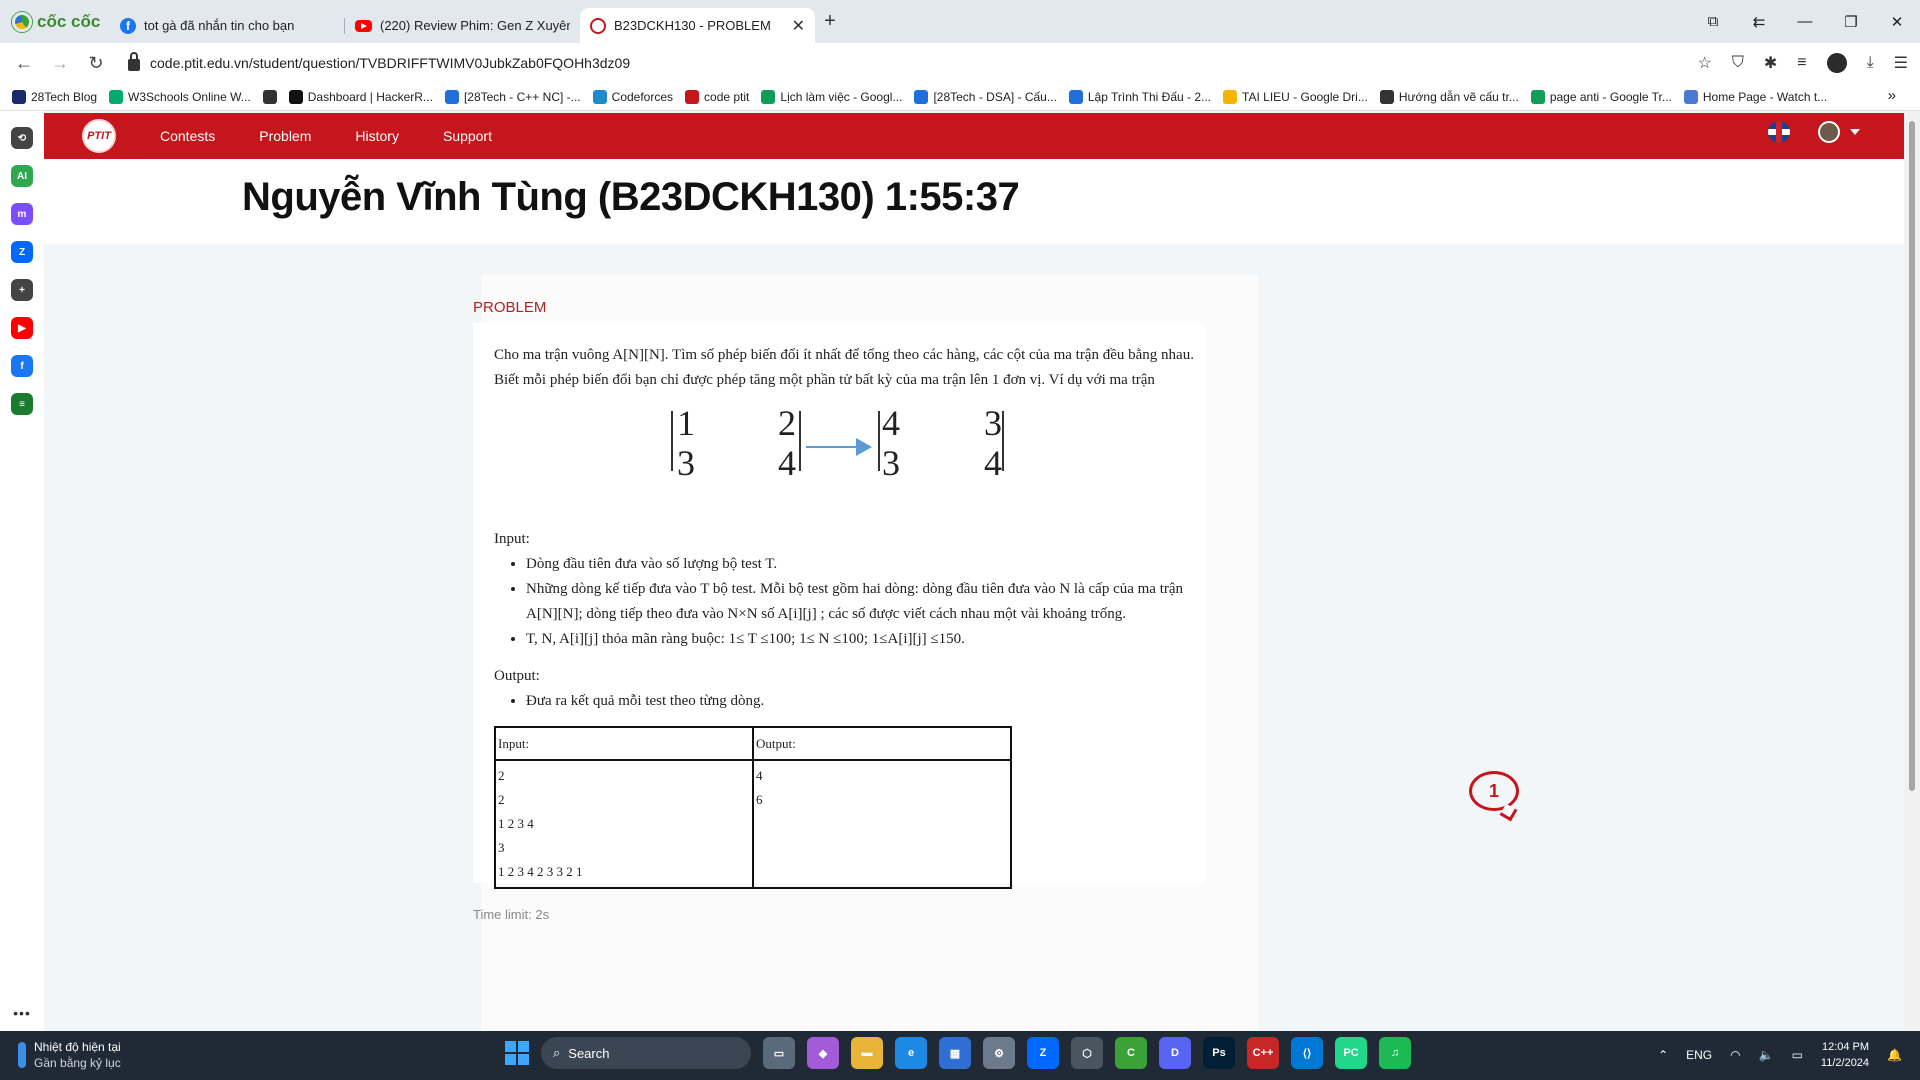  What do you see at coordinates (955, 1053) in the screenshot?
I see `store-icon: ▦` at bounding box center [955, 1053].